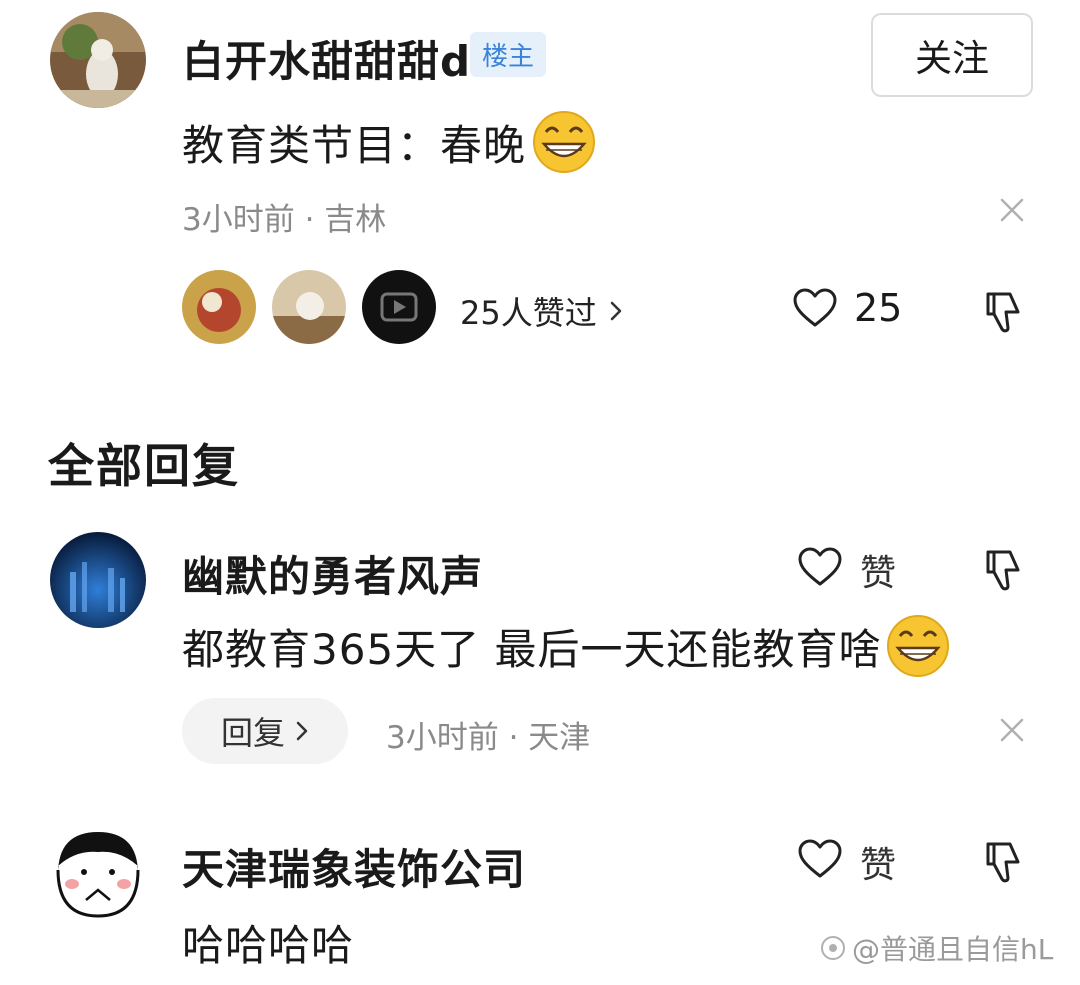 The image size is (1080, 985). What do you see at coordinates (833, 948) in the screenshot?
I see `watermark-logo-icon` at bounding box center [833, 948].